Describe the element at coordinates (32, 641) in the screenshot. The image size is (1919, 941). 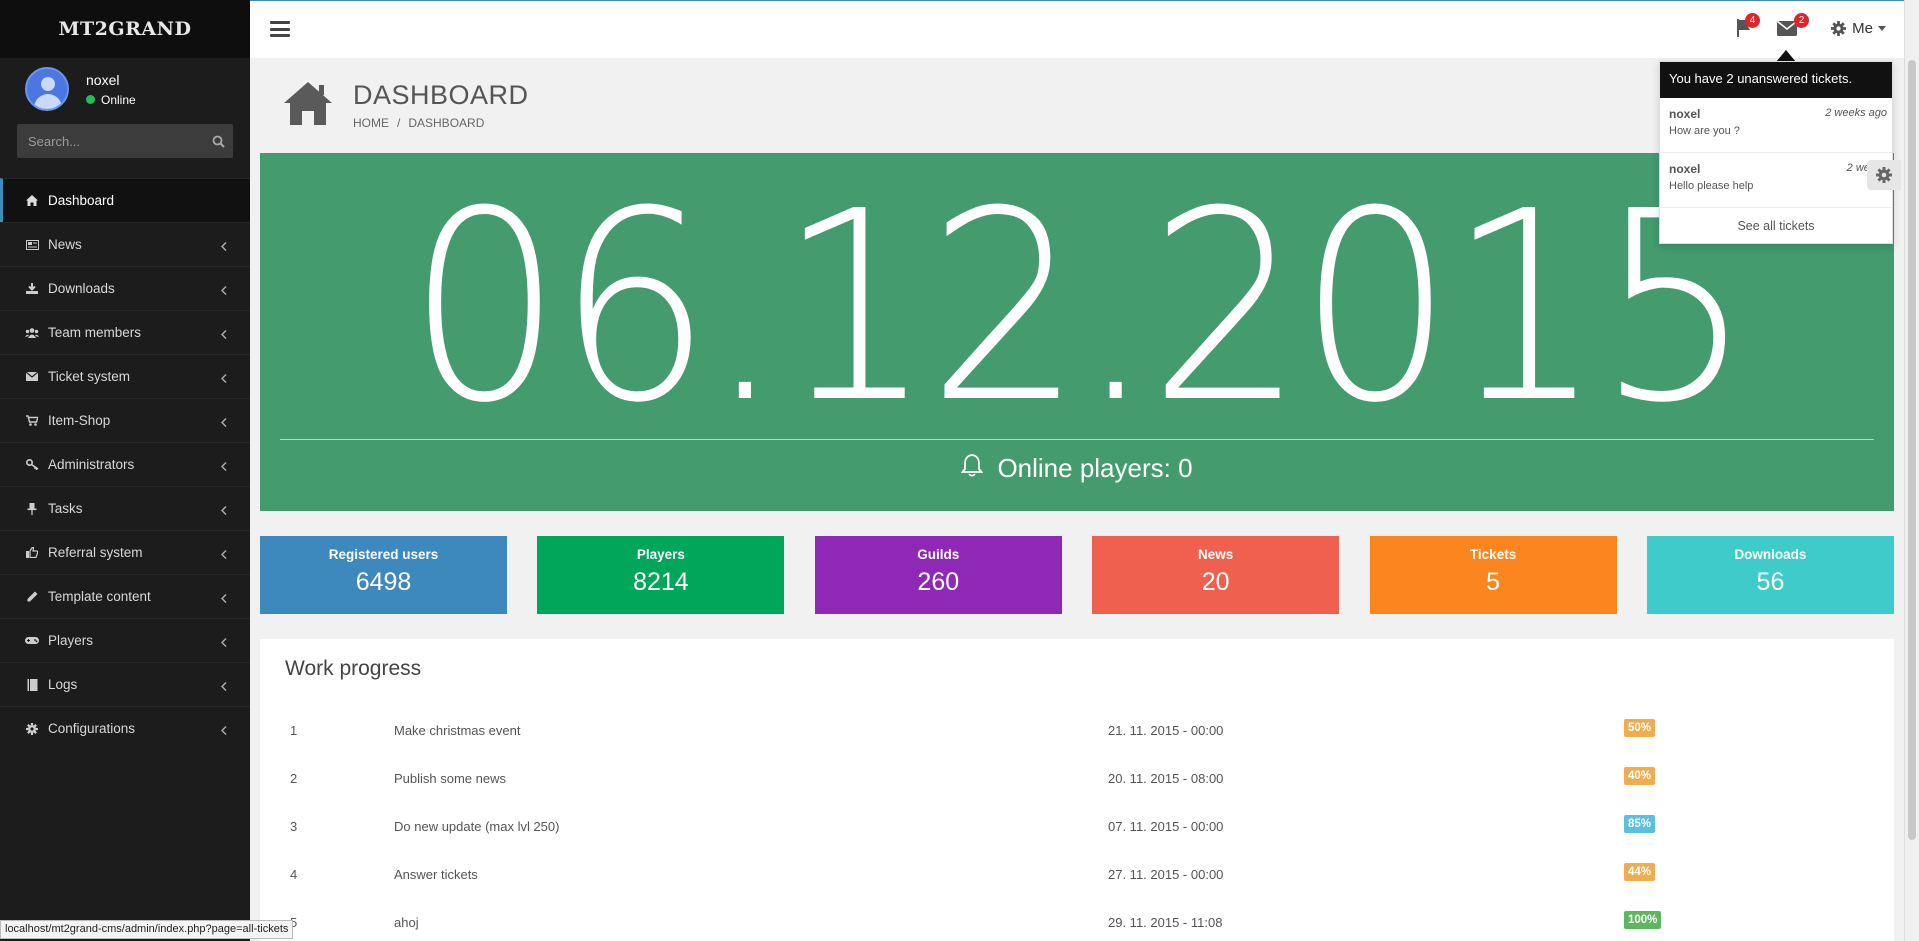
I see `gamepad-icon` at that location.